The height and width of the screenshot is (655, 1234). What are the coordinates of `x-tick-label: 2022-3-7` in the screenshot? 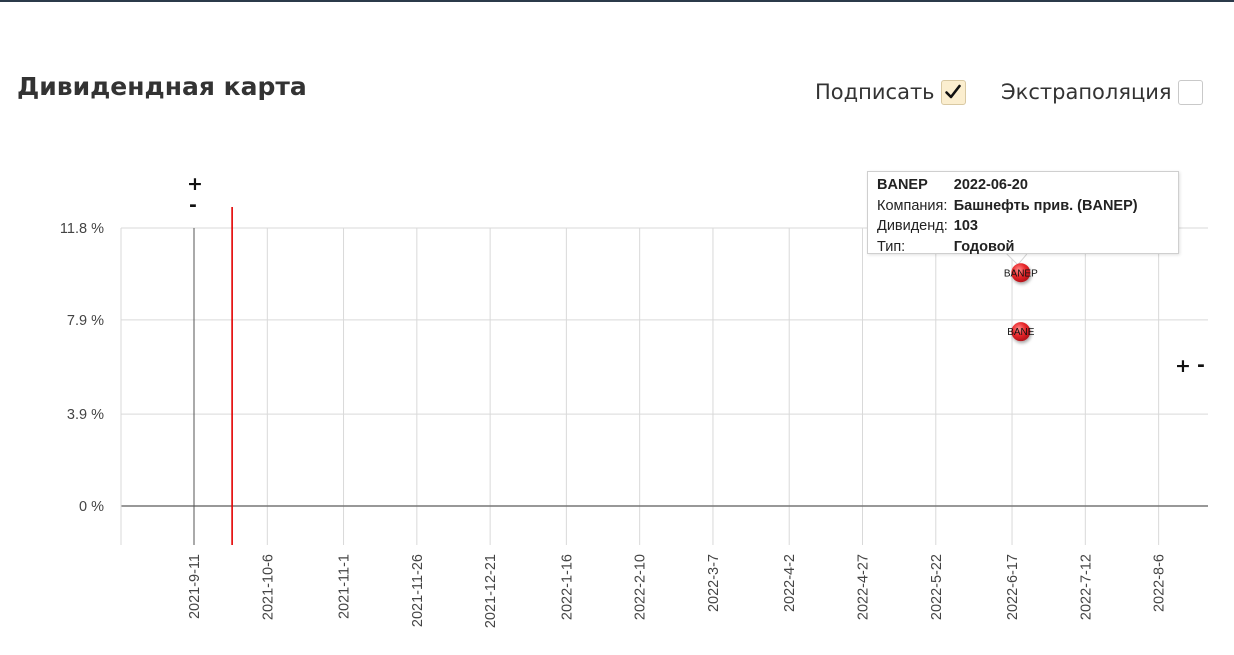 It's located at (714, 583).